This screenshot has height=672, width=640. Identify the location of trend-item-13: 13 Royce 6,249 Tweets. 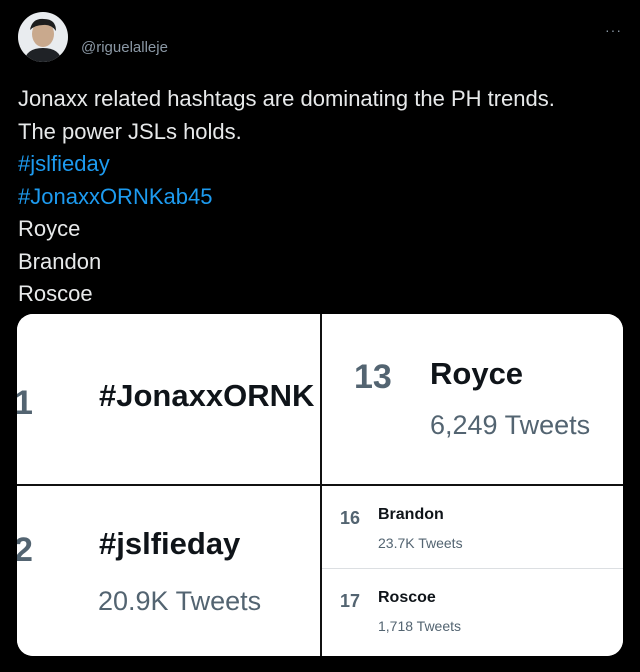
(472, 399).